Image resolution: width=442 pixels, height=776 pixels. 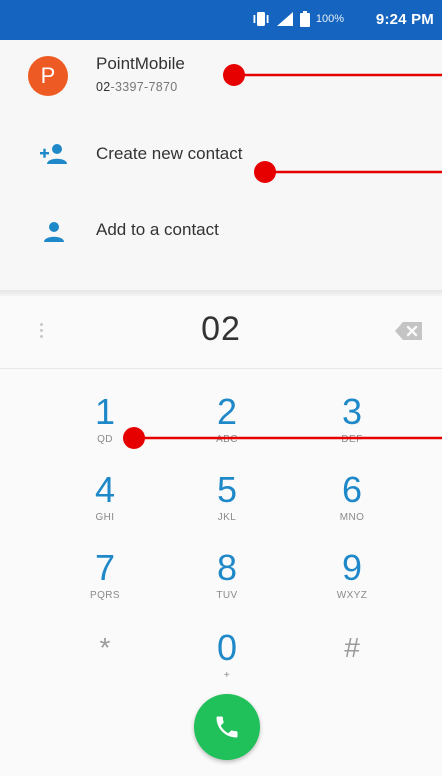 I want to click on key-6: 6 MNO, so click(x=352, y=493).